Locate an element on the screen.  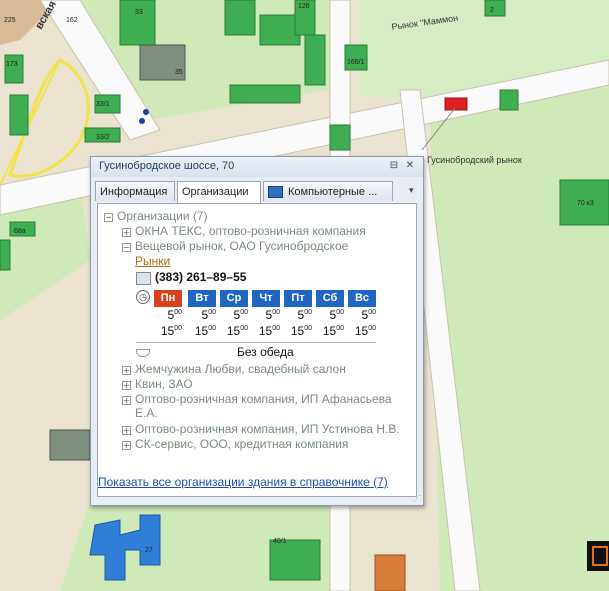
org-tree-root: Организации (7) is located at coordinates (162, 216).